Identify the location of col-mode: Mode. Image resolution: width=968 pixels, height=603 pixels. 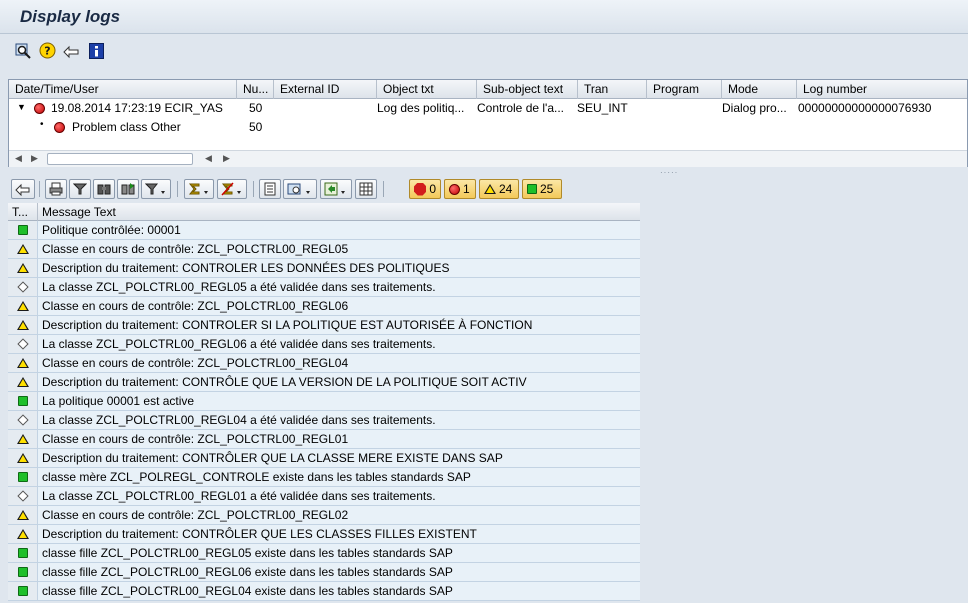
(759, 89).